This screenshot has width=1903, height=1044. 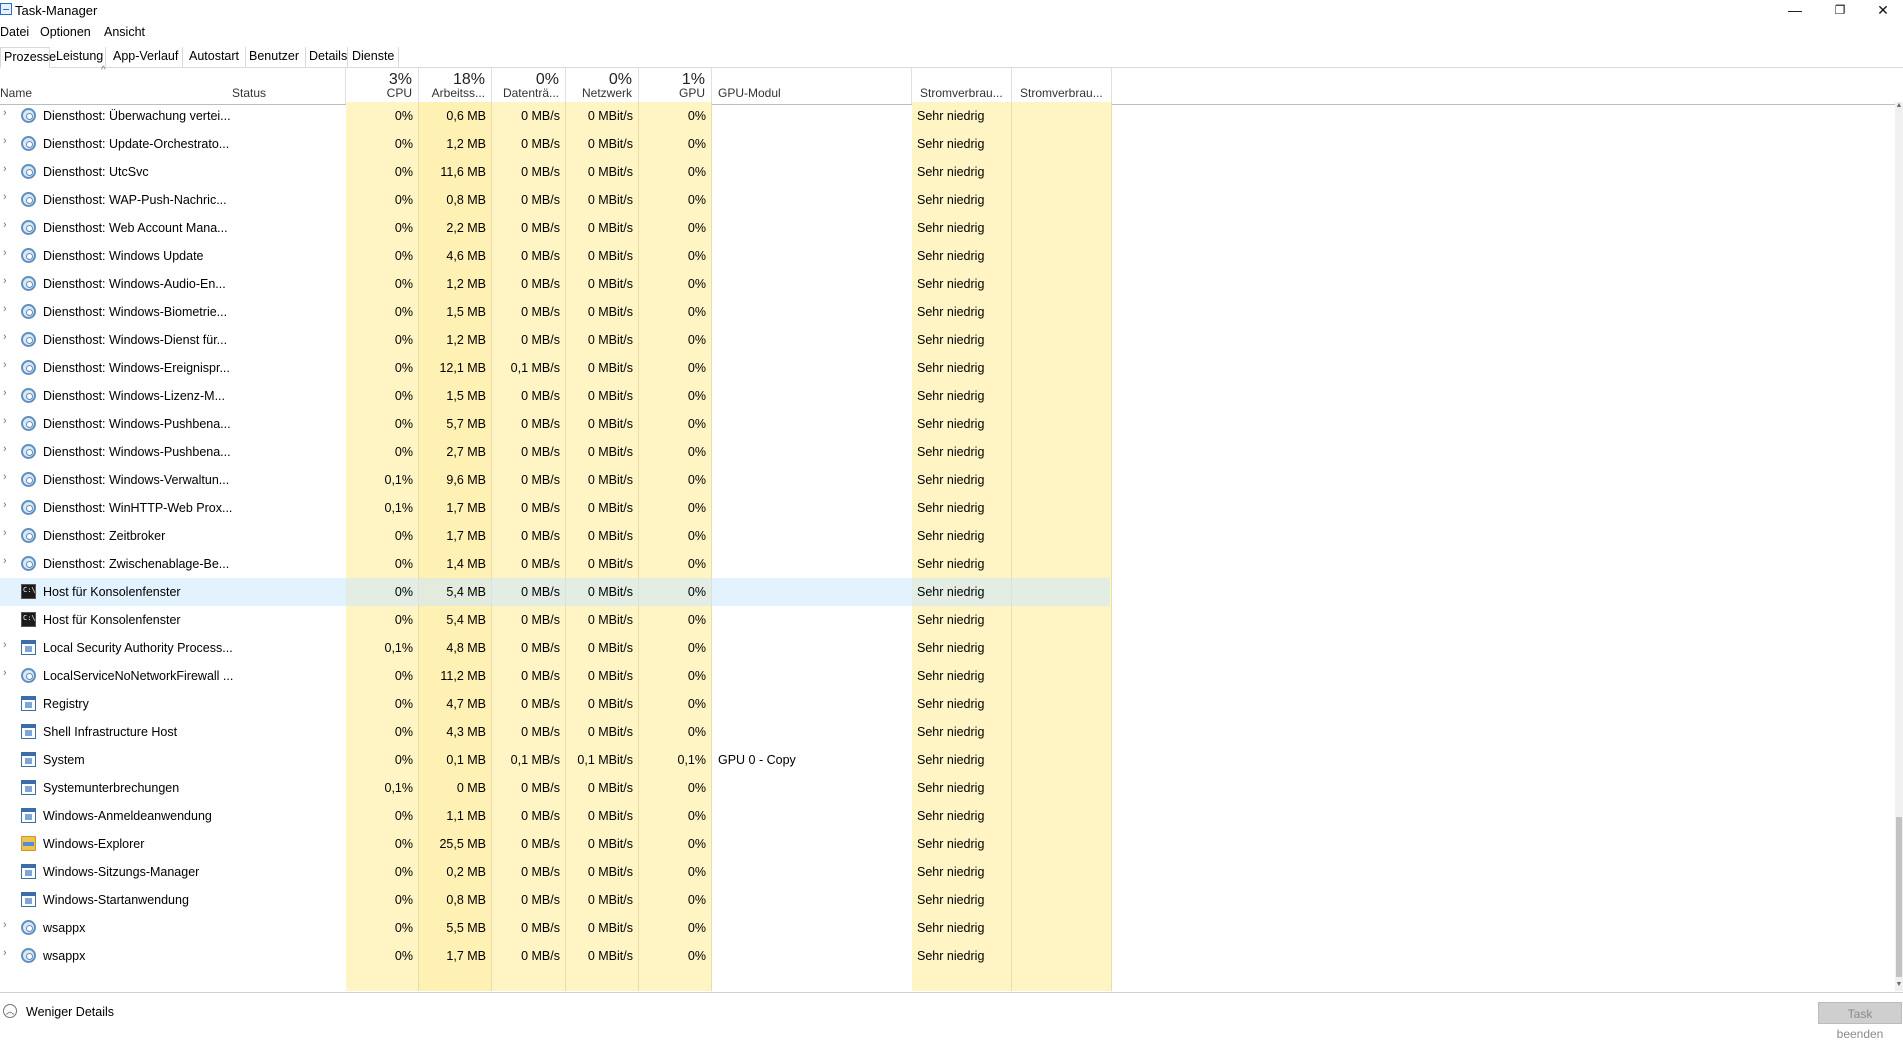 What do you see at coordinates (1899, 986) in the screenshot?
I see `scroll-down-arrow-icon: ▼` at bounding box center [1899, 986].